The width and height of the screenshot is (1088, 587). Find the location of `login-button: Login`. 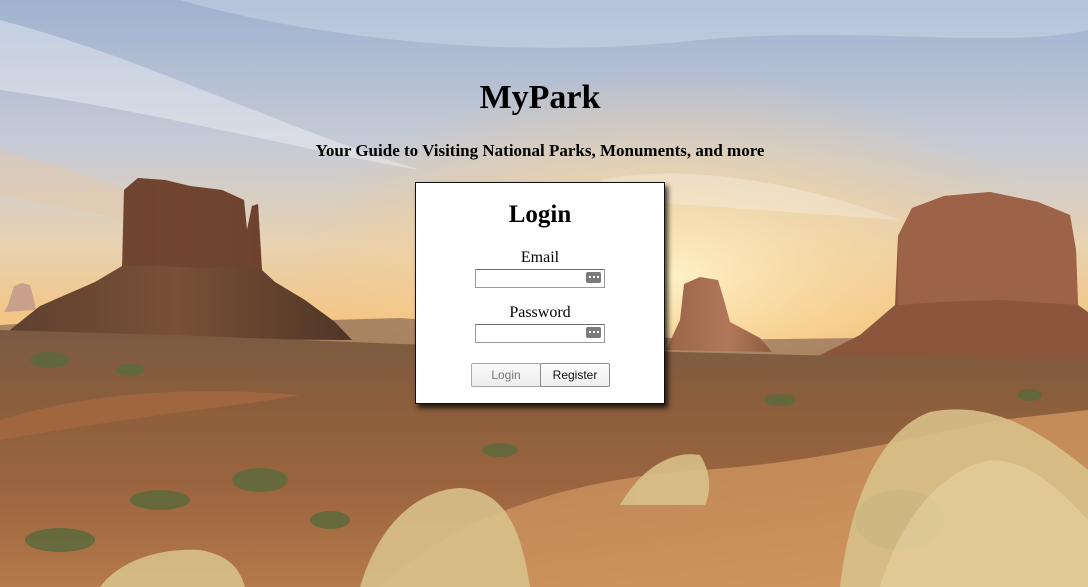

login-button: Login is located at coordinates (506, 375).